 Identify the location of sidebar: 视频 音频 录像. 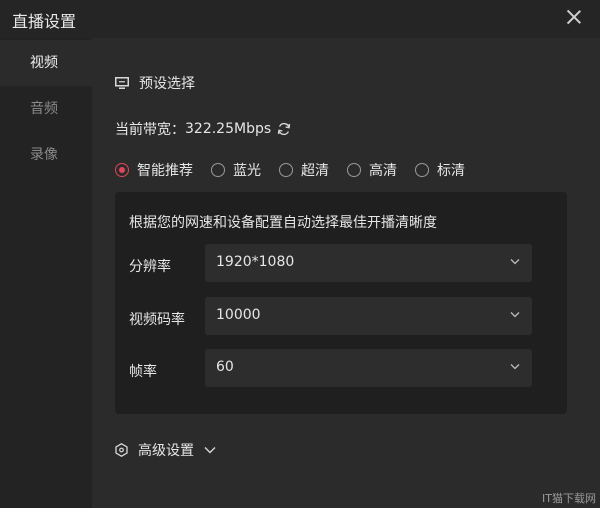
(46, 273).